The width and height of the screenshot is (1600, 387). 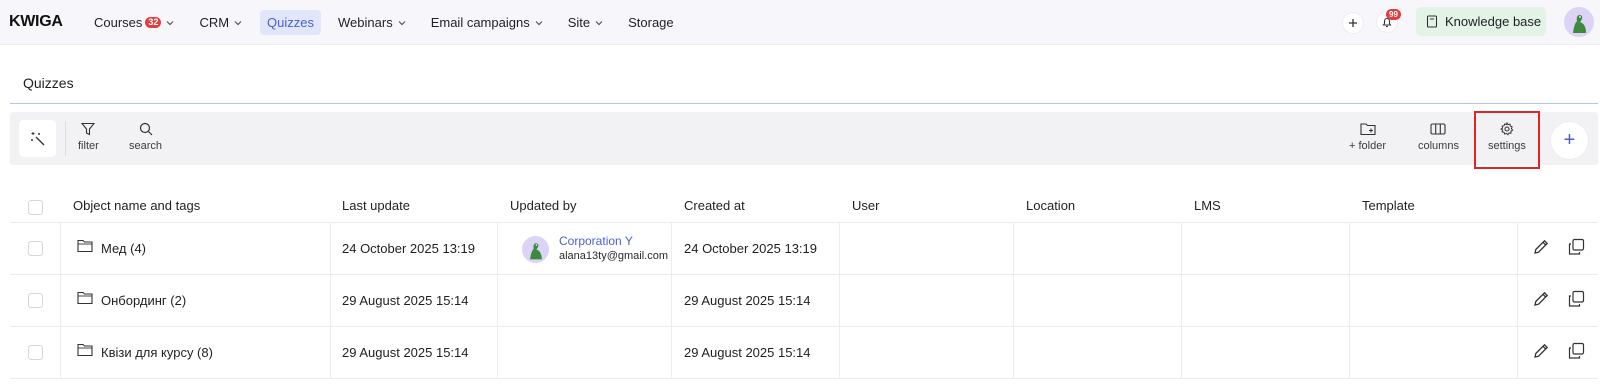 I want to click on quizzes-toolbar: filter search + folder columns settings, so click(x=804, y=138).